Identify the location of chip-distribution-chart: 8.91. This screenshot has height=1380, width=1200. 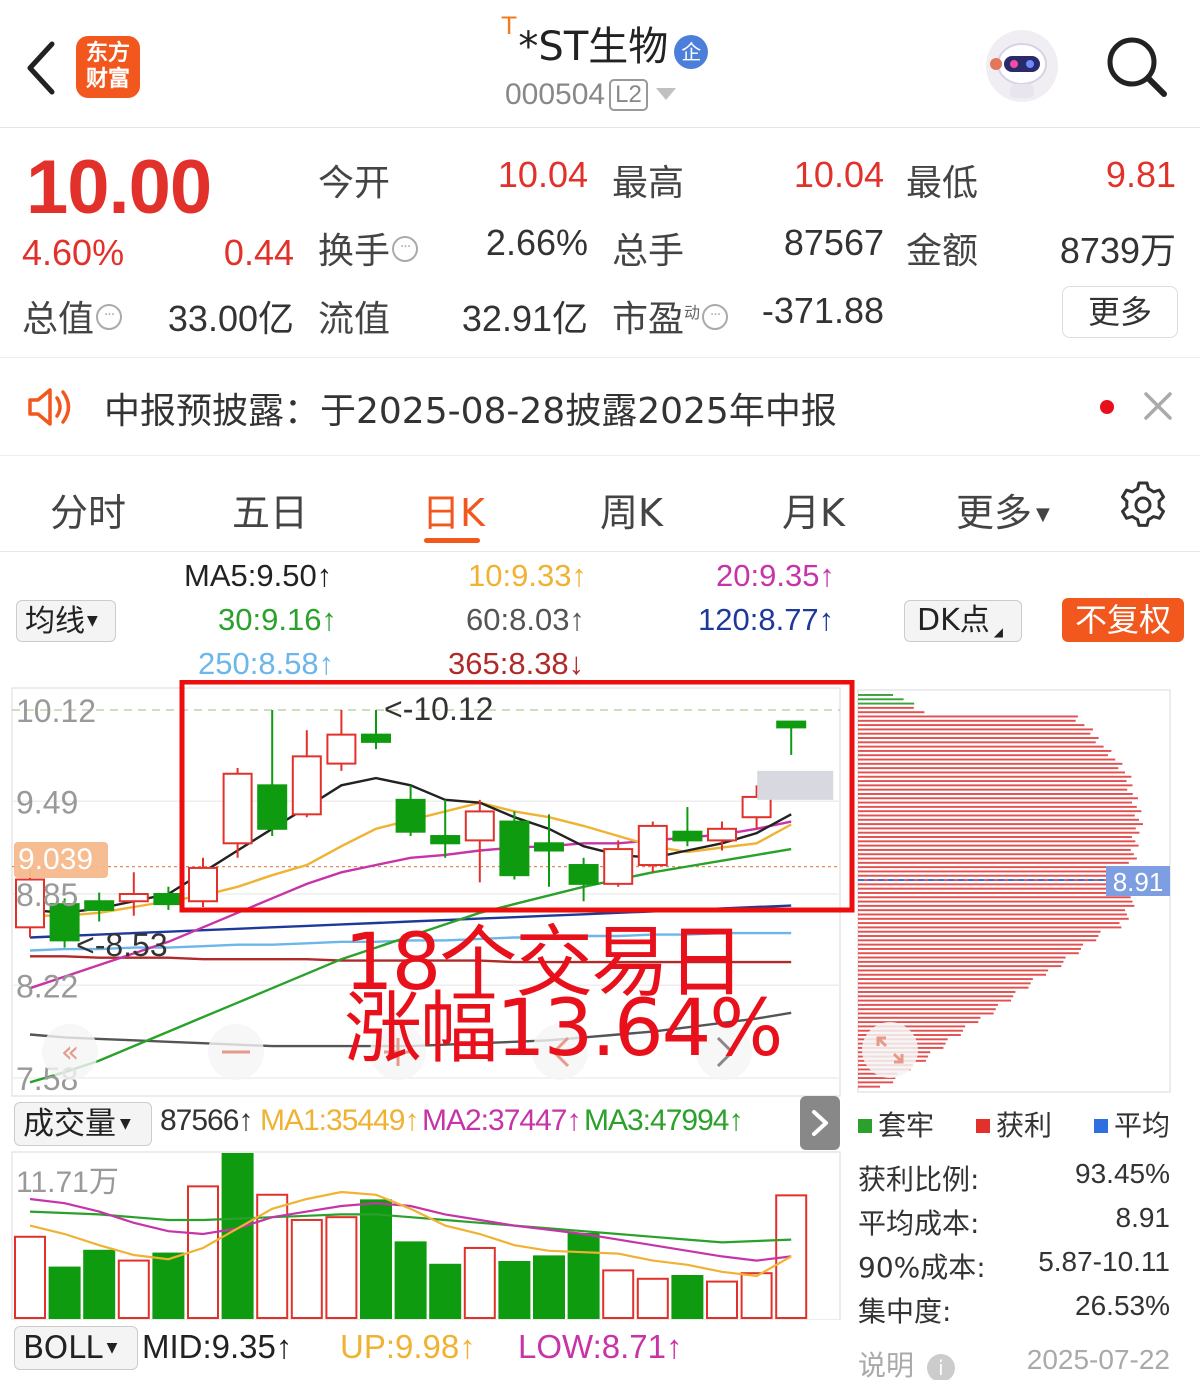
(1014, 891).